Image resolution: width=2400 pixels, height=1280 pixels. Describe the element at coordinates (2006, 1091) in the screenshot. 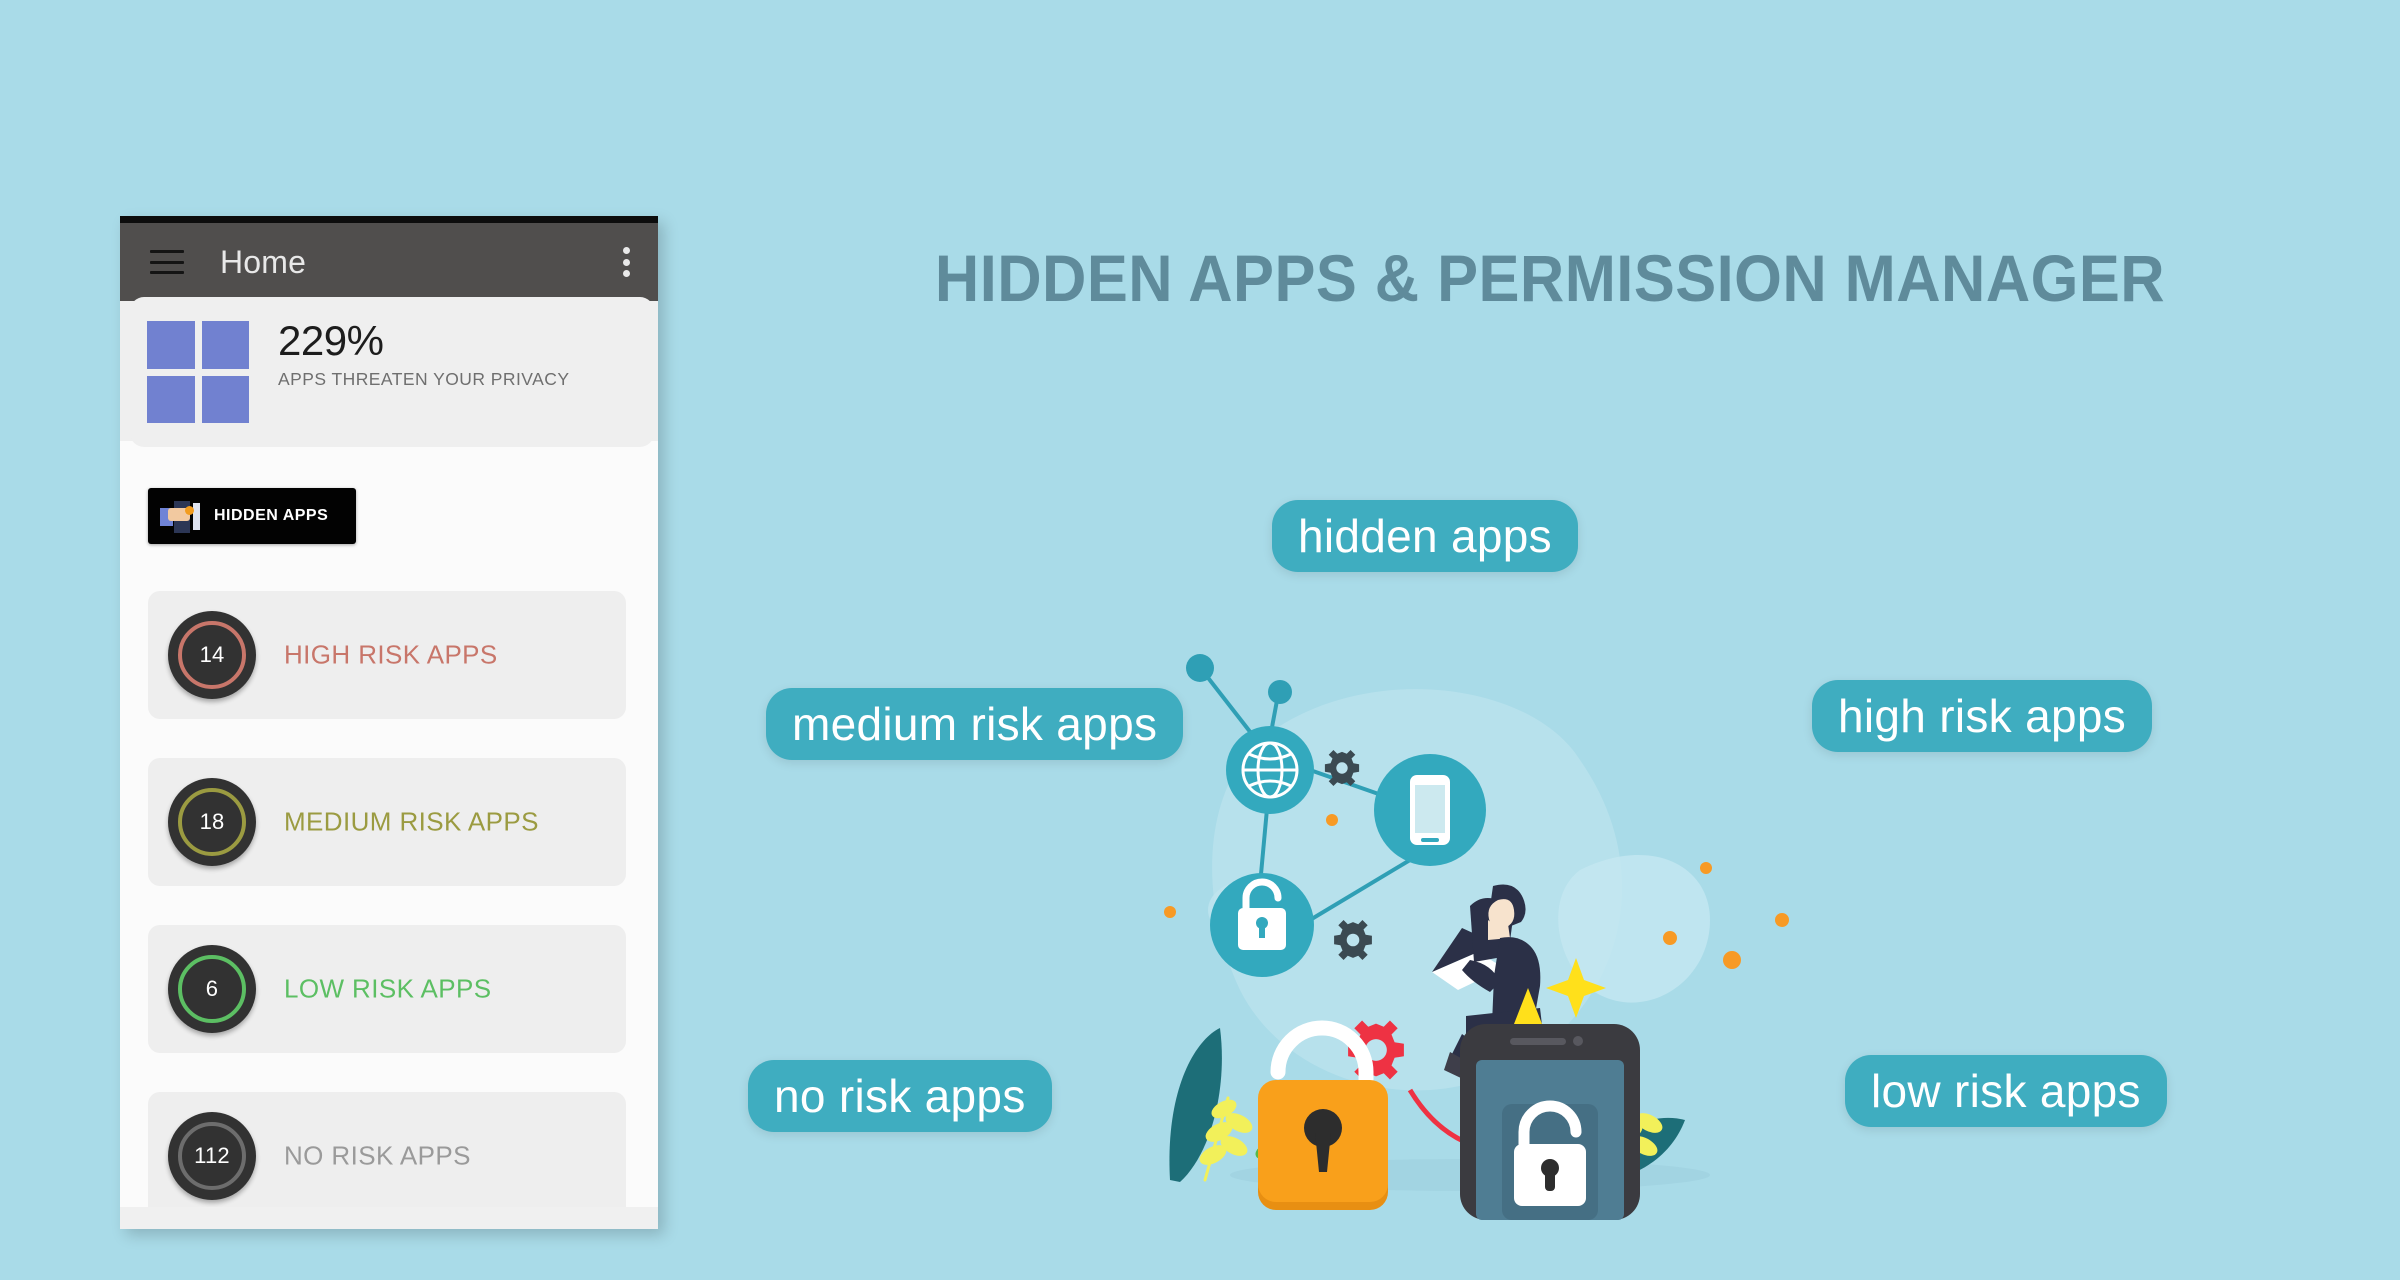

I see `pill-low-risk-apps: low risk apps` at that location.